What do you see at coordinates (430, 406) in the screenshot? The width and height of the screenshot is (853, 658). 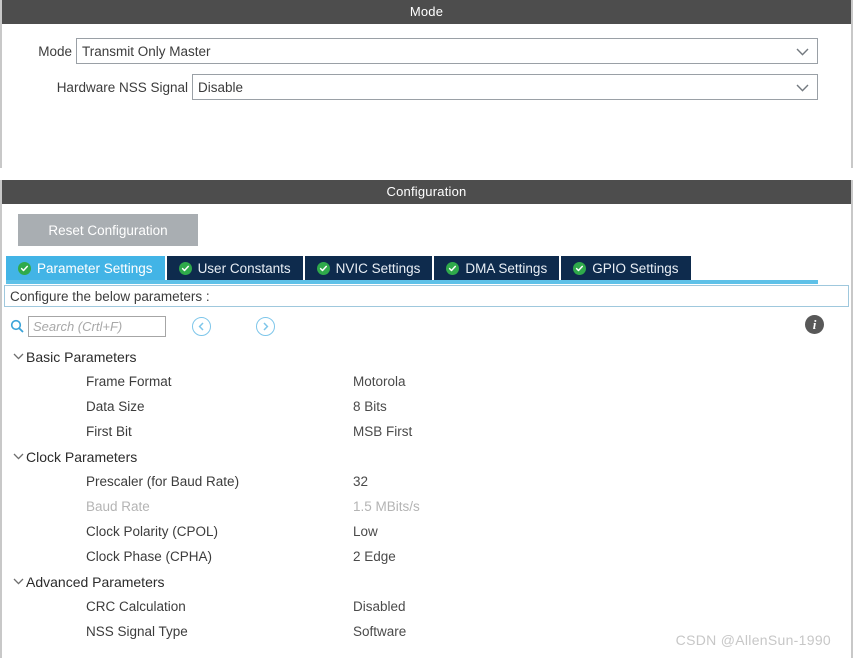 I see `param-row: Data Size 8 Bits` at bounding box center [430, 406].